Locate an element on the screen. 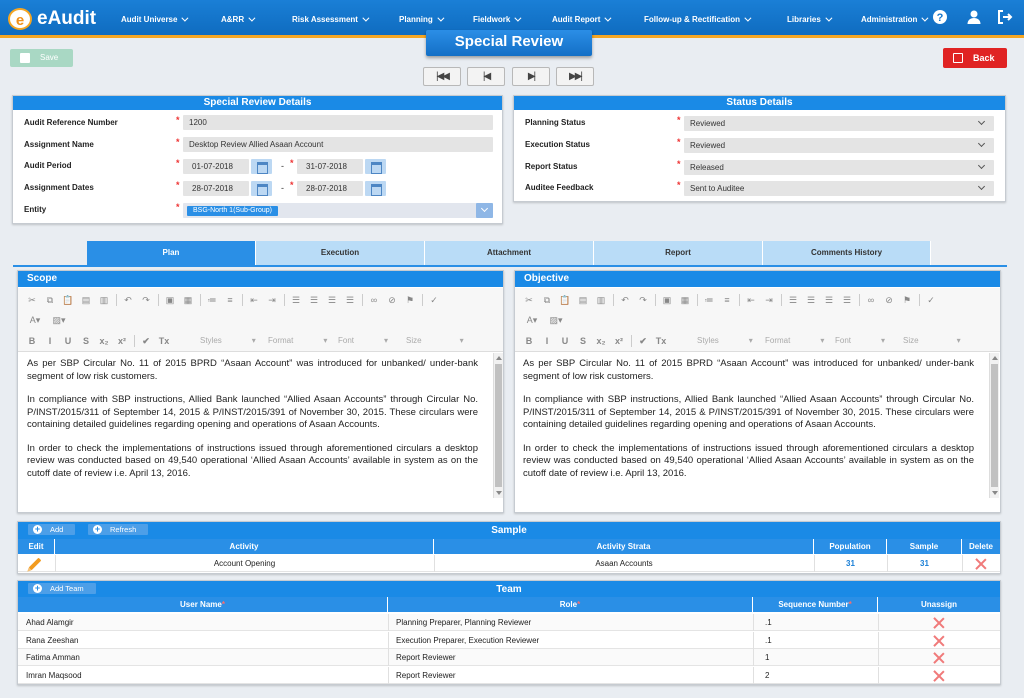 The height and width of the screenshot is (698, 1024). italic-icon: I is located at coordinates (50, 341).